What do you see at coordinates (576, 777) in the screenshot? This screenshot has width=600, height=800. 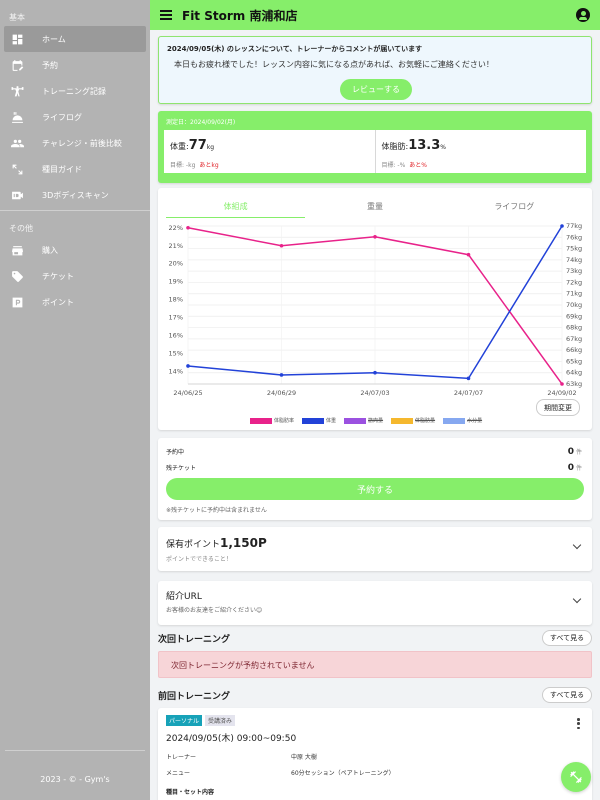 I see `floating-action-button` at bounding box center [576, 777].